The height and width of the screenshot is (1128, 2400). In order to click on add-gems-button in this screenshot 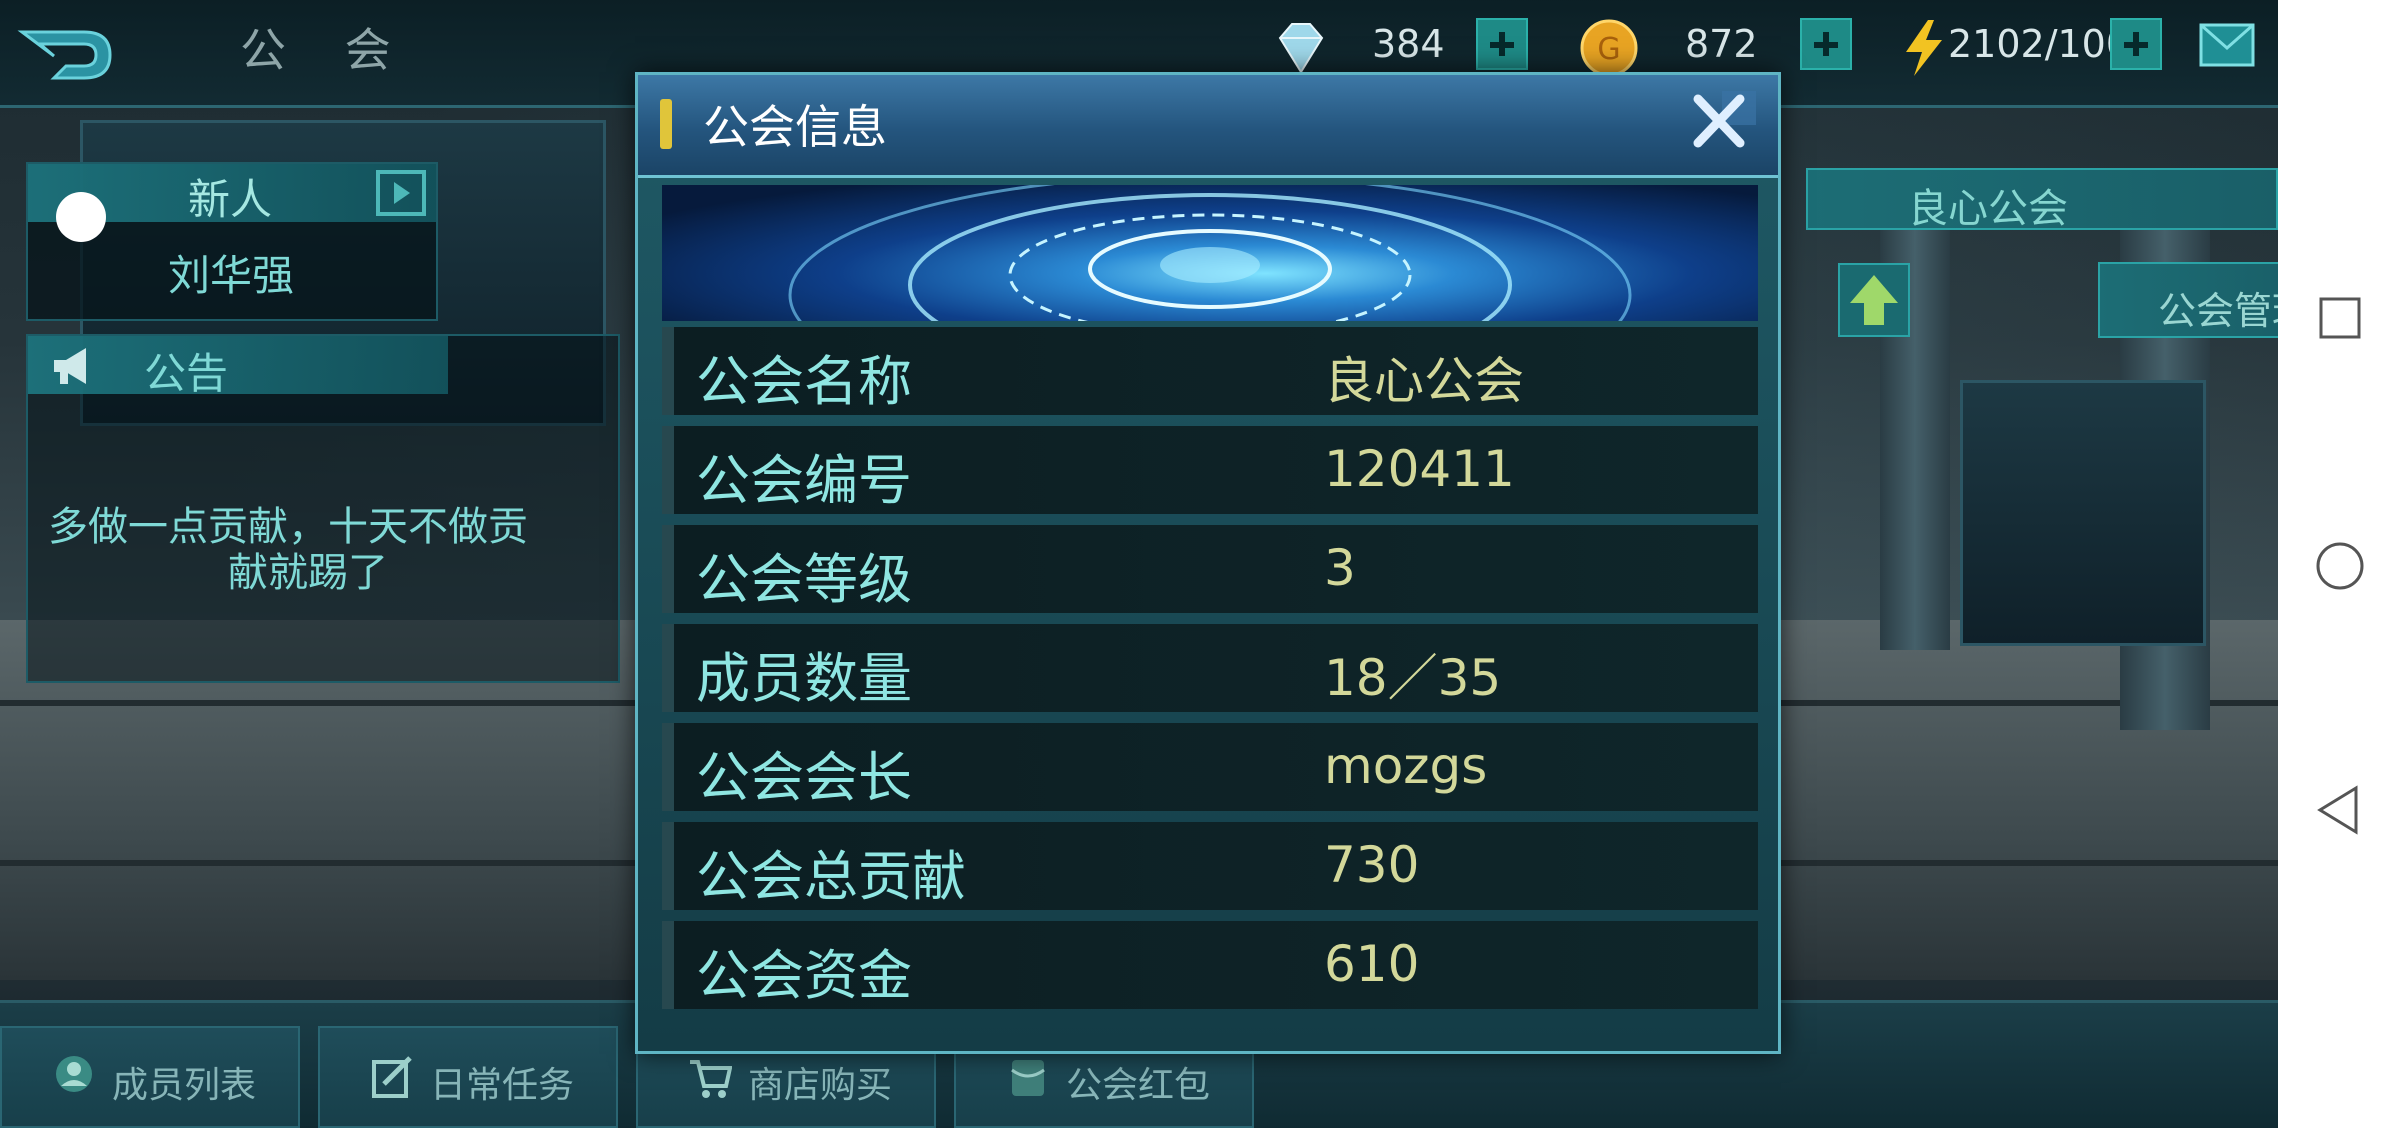, I will do `click(1502, 44)`.